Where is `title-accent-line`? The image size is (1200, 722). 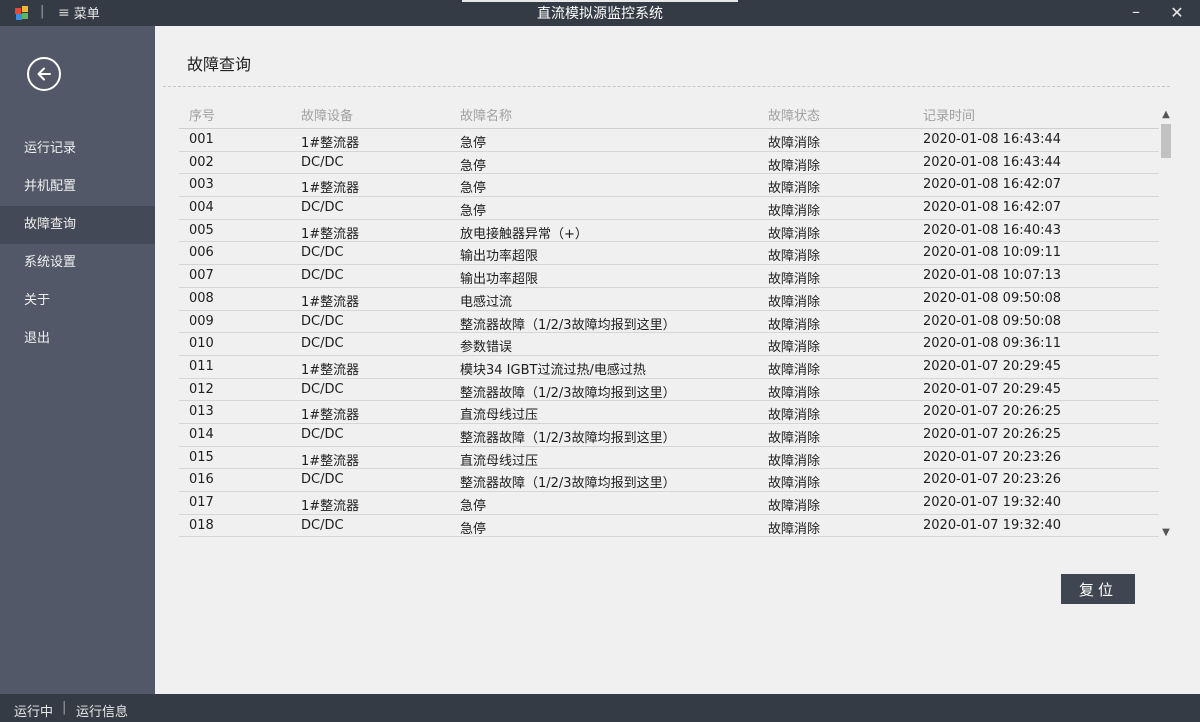 title-accent-line is located at coordinates (600, 1).